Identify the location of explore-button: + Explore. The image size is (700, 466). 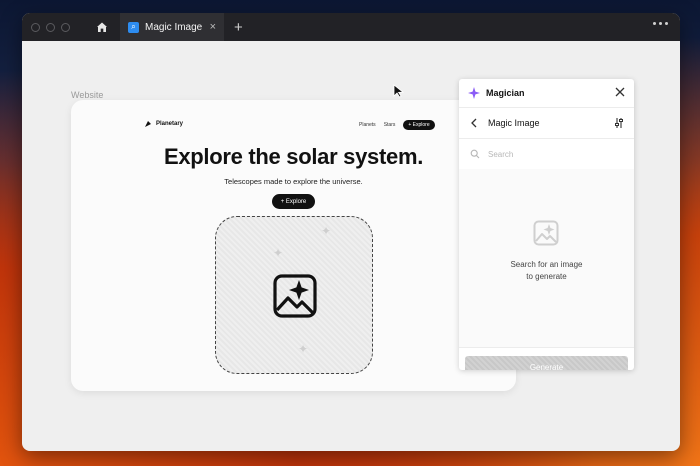
(293, 201).